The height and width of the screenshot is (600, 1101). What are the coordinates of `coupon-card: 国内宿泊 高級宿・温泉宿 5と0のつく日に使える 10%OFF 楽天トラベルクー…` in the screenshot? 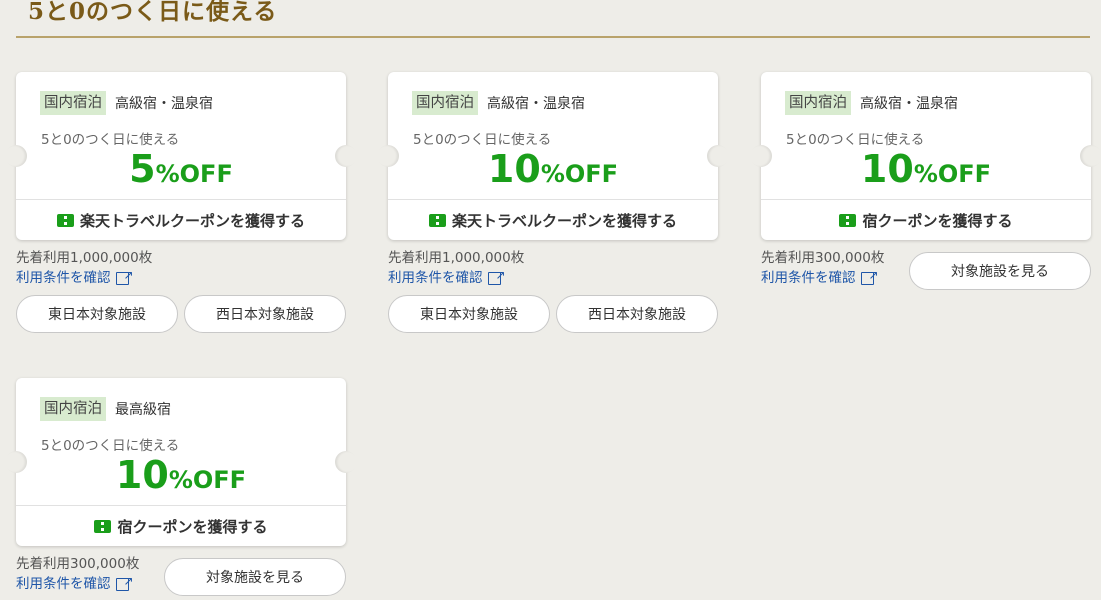 It's located at (553, 202).